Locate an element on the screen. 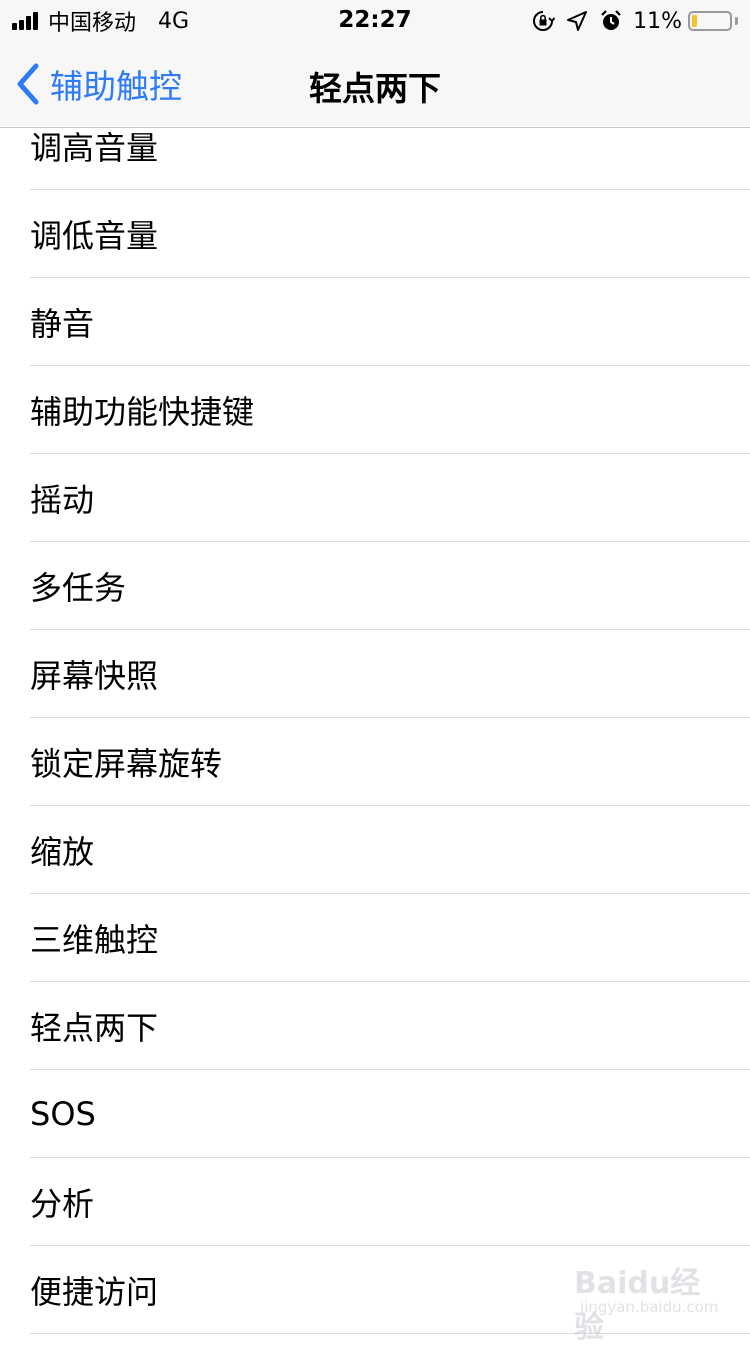  list-item-sos: SOS is located at coordinates (390, 1114).